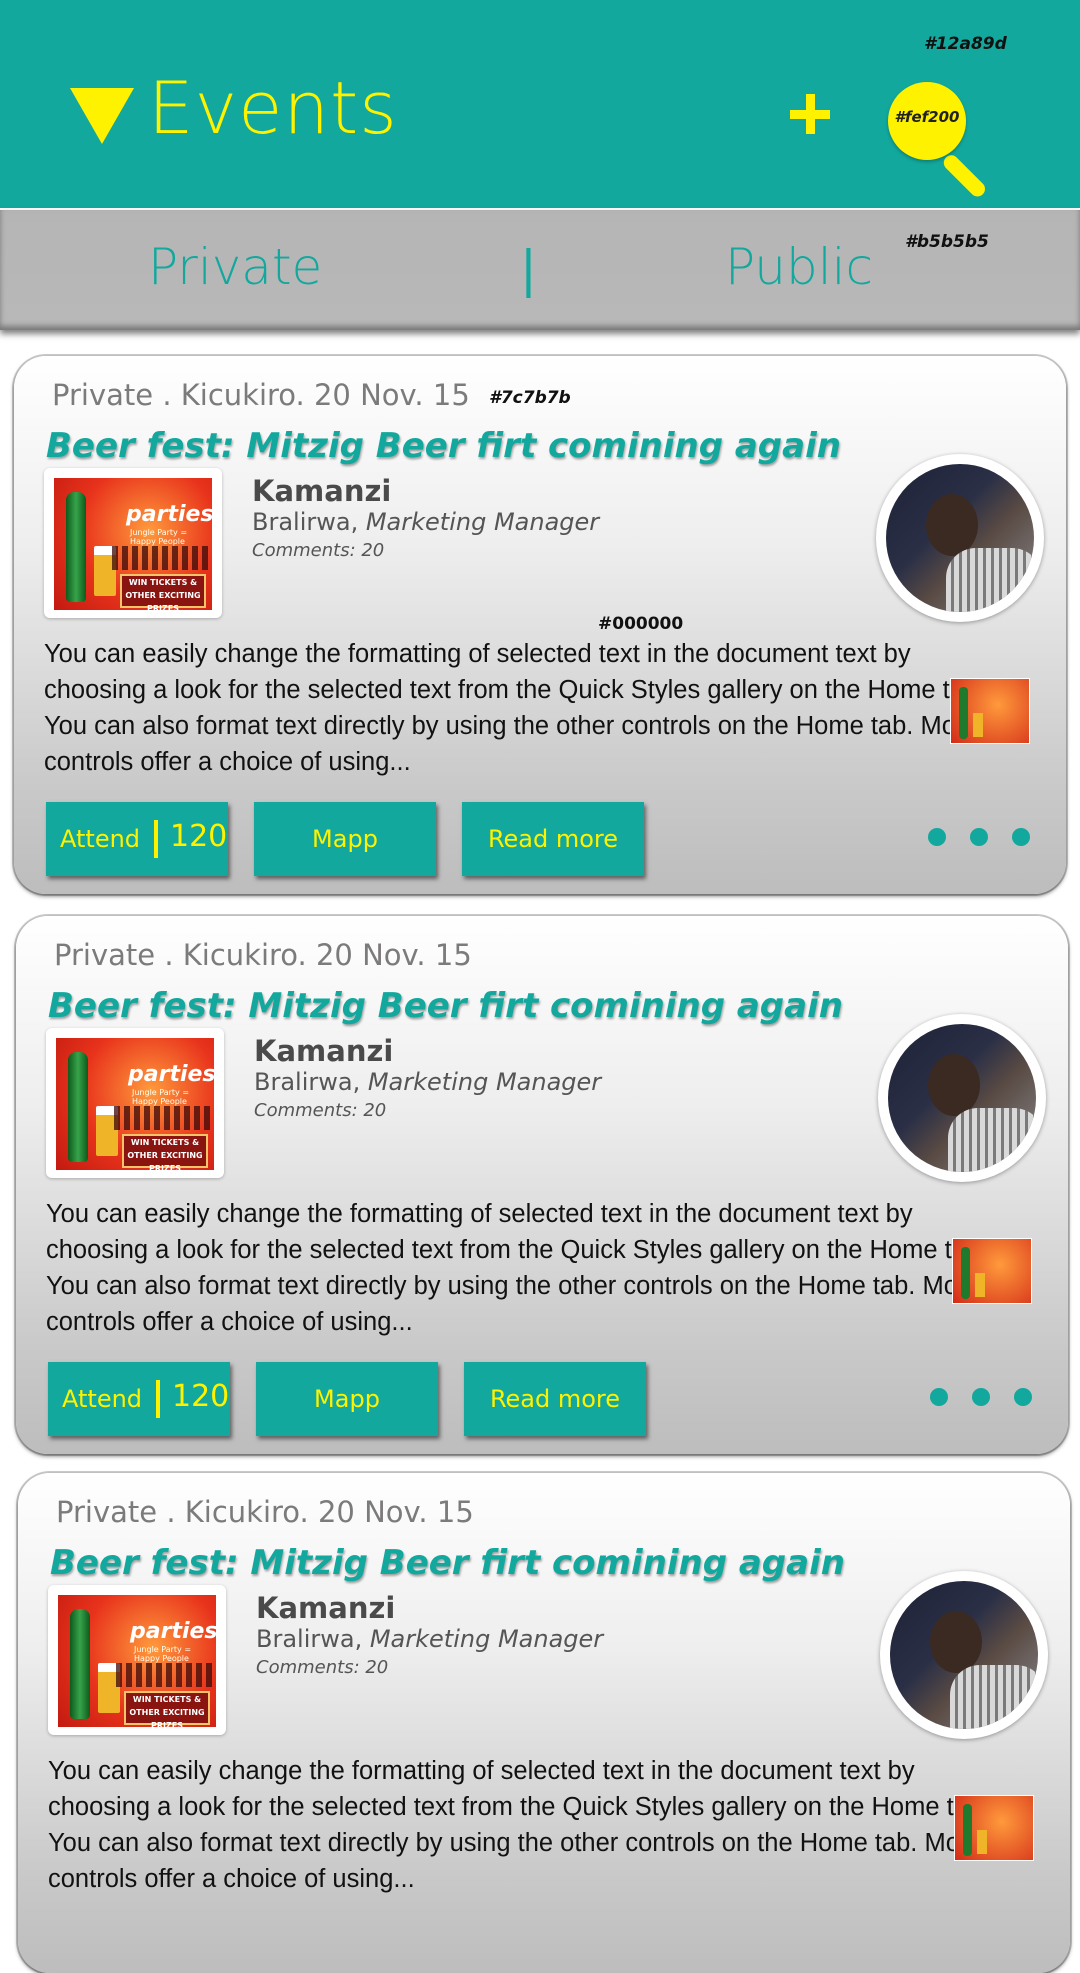  Describe the element at coordinates (811, 115) in the screenshot. I see `plus-icon` at that location.